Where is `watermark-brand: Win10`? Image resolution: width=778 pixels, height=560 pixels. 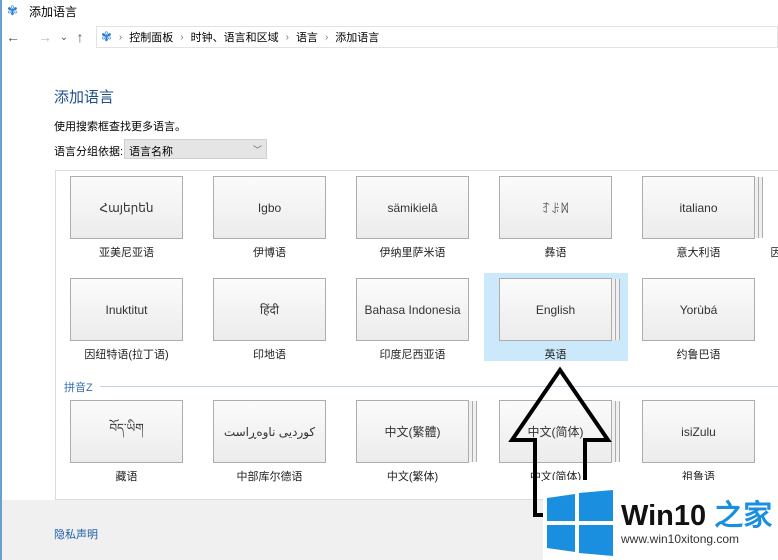 watermark-brand: Win10 is located at coordinates (664, 516).